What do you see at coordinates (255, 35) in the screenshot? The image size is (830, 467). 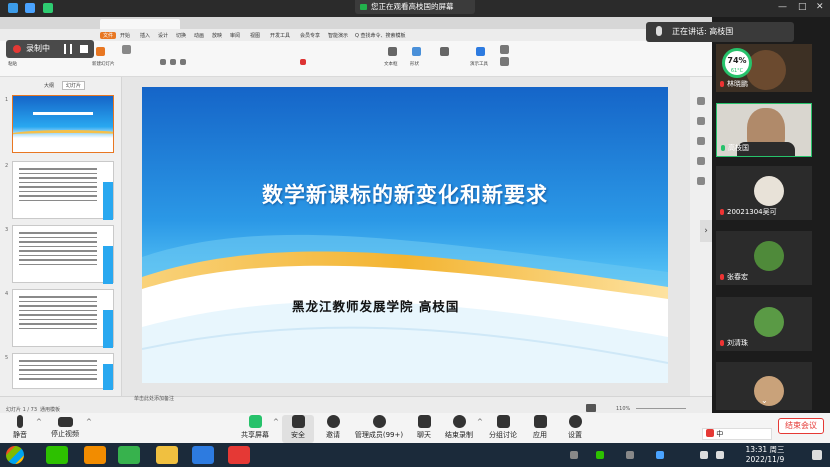 I see `menu-item: 视图` at bounding box center [255, 35].